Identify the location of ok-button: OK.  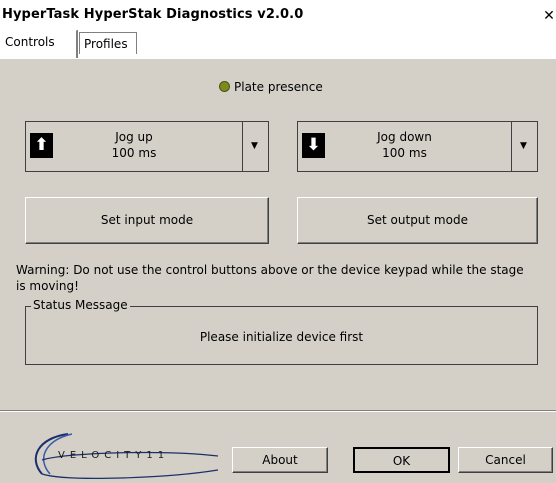
(401, 460).